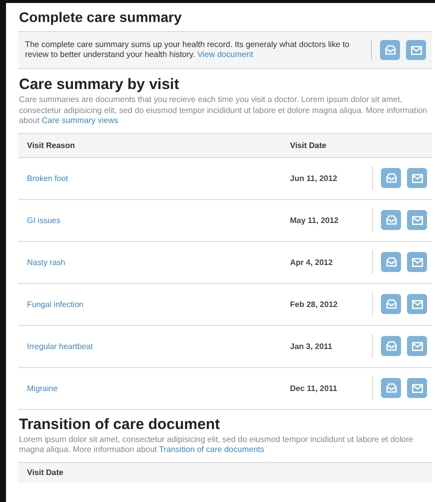 This screenshot has width=435, height=502. Describe the element at coordinates (158, 262) in the screenshot. I see `visit-reason-link: Nasty rash` at that location.